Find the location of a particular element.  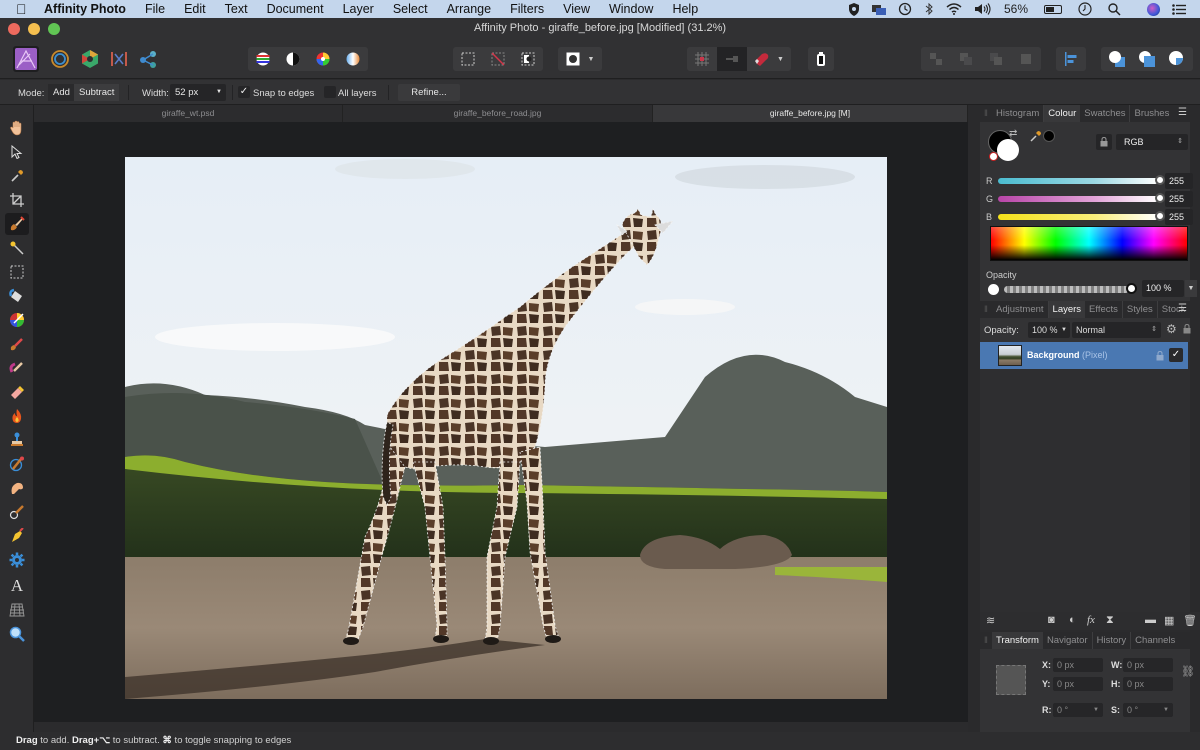

menu-select: Select is located at coordinates (410, 9).